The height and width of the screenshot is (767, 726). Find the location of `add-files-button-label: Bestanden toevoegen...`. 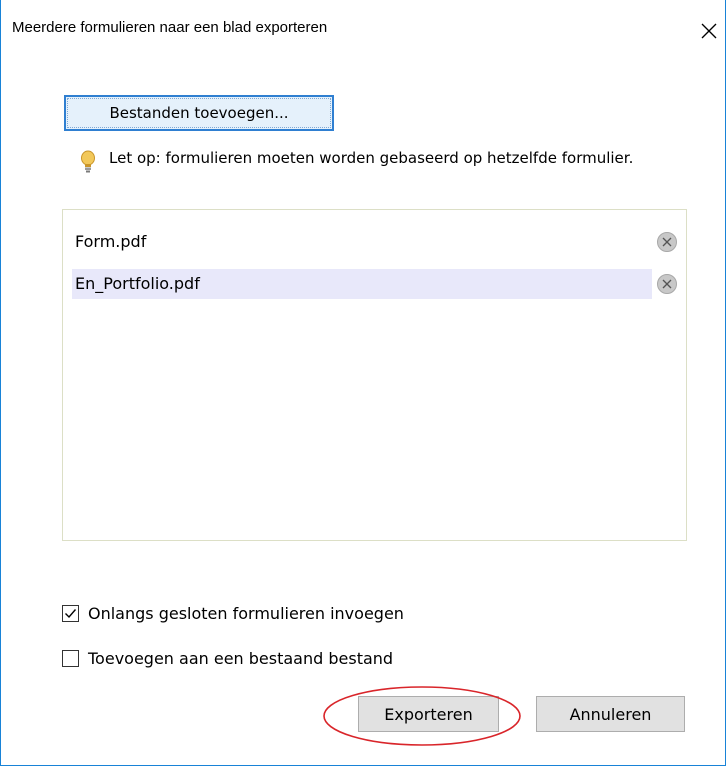

add-files-button-label: Bestanden toevoegen... is located at coordinates (199, 113).